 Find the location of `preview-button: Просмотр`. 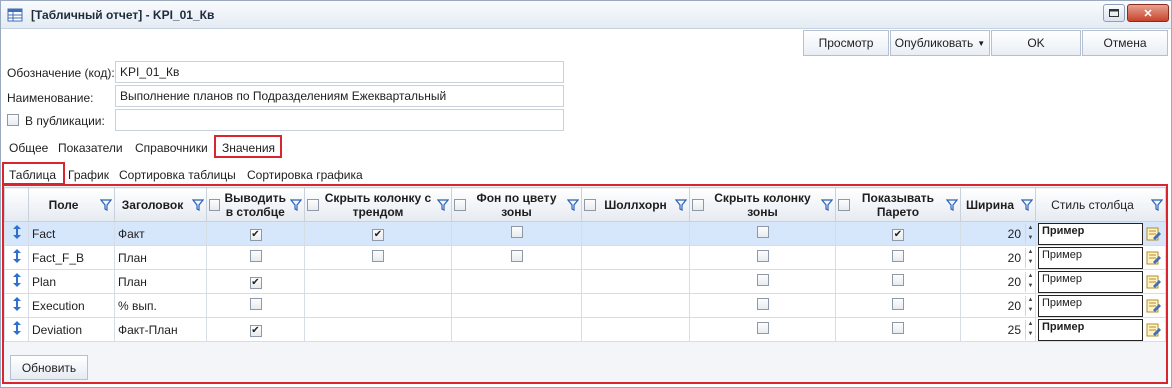

preview-button: Просмотр is located at coordinates (846, 43).